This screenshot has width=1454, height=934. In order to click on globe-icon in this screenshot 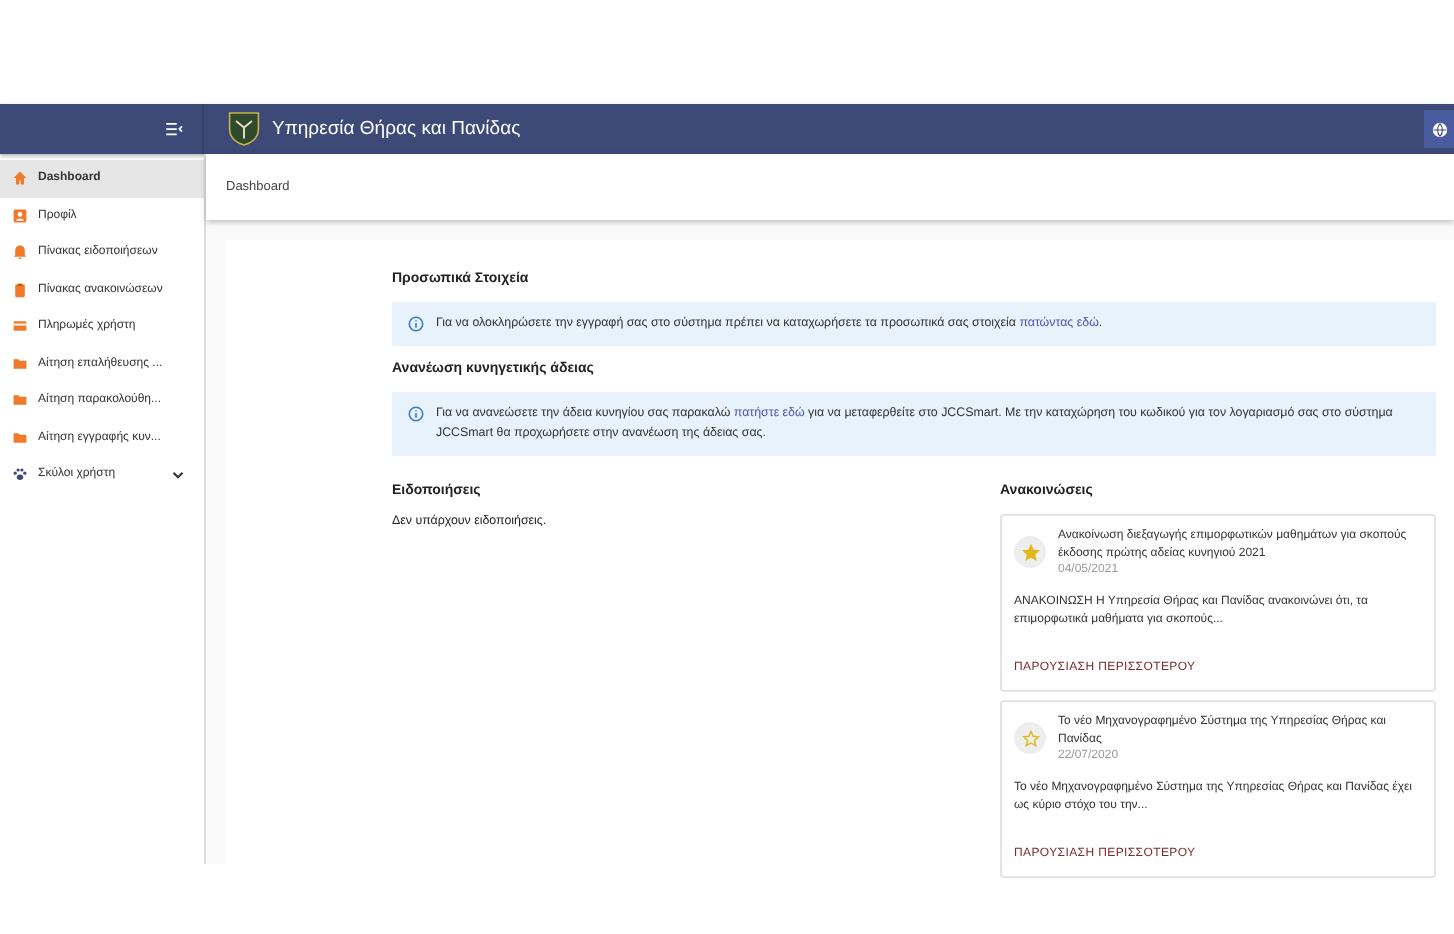, I will do `click(1439, 129)`.